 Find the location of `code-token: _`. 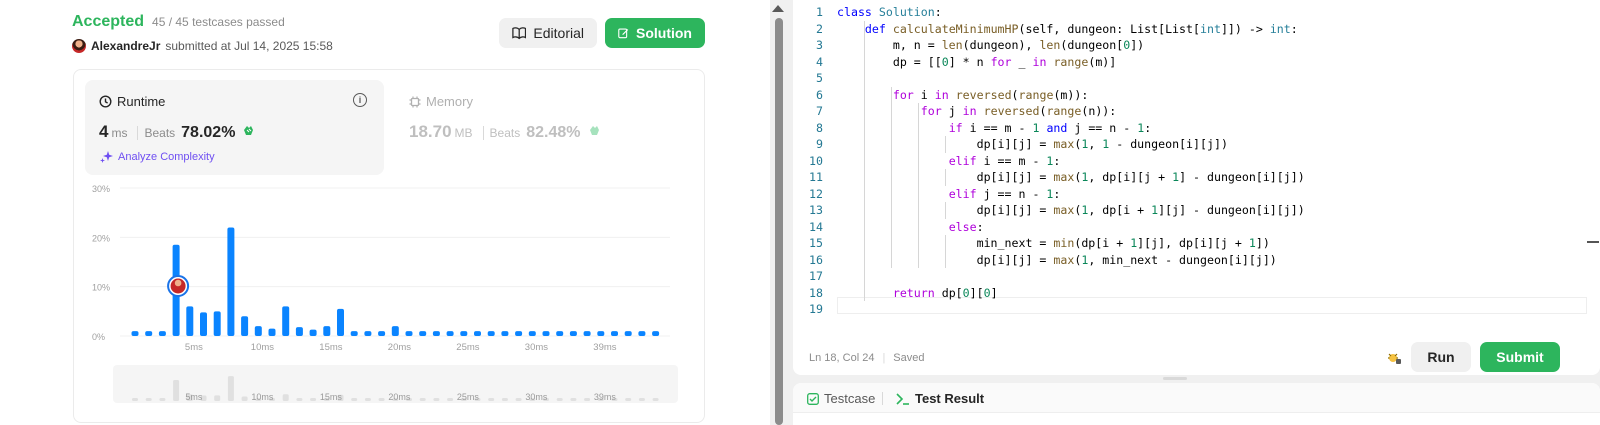

code-token: _ is located at coordinates (1022, 61).